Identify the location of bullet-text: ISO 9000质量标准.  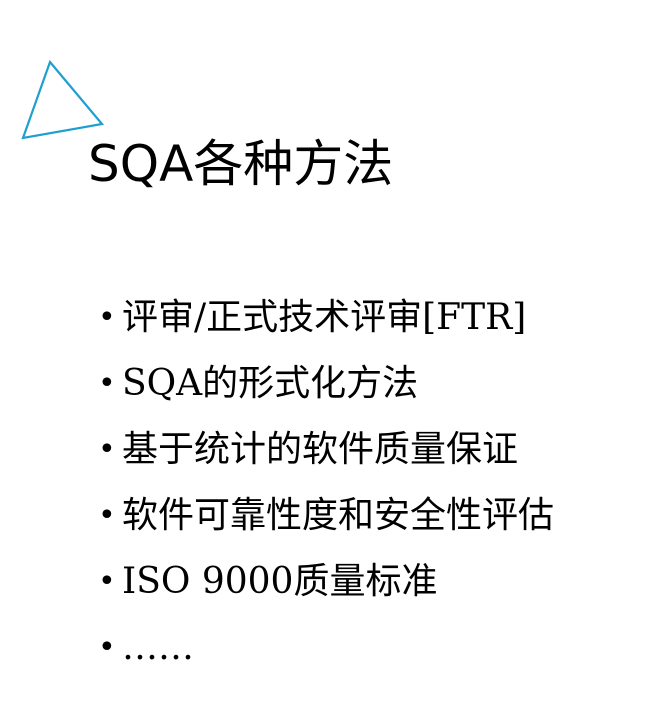
(280, 581).